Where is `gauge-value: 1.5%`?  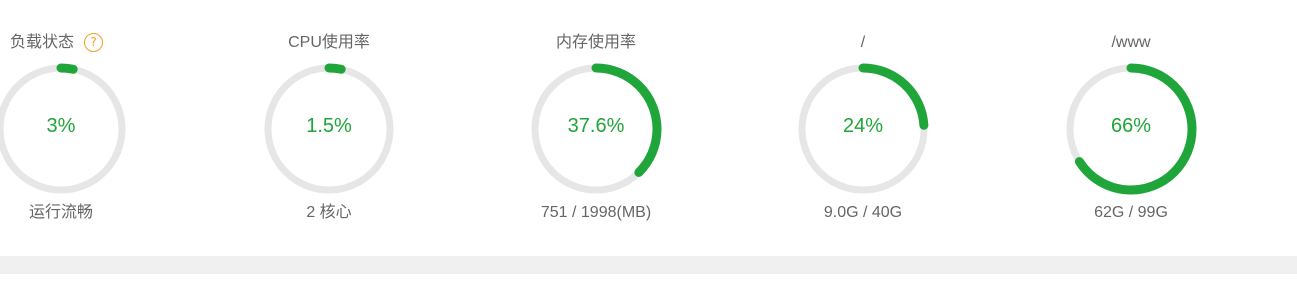
gauge-value: 1.5% is located at coordinates (329, 126).